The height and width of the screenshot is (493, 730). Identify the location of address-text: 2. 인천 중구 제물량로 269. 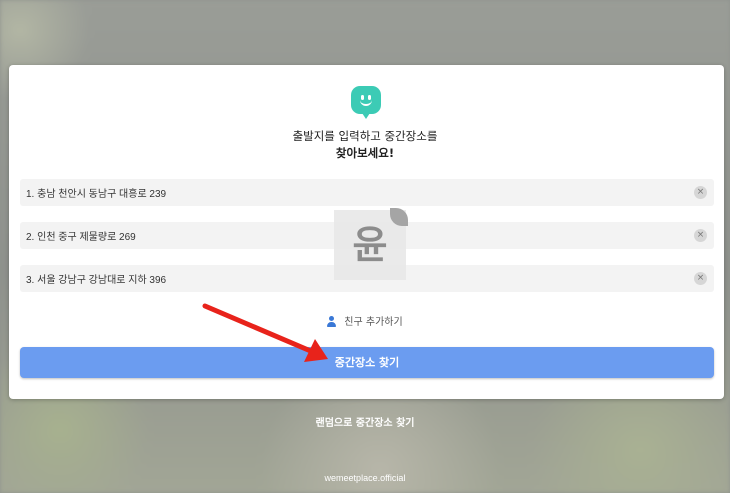
(81, 237).